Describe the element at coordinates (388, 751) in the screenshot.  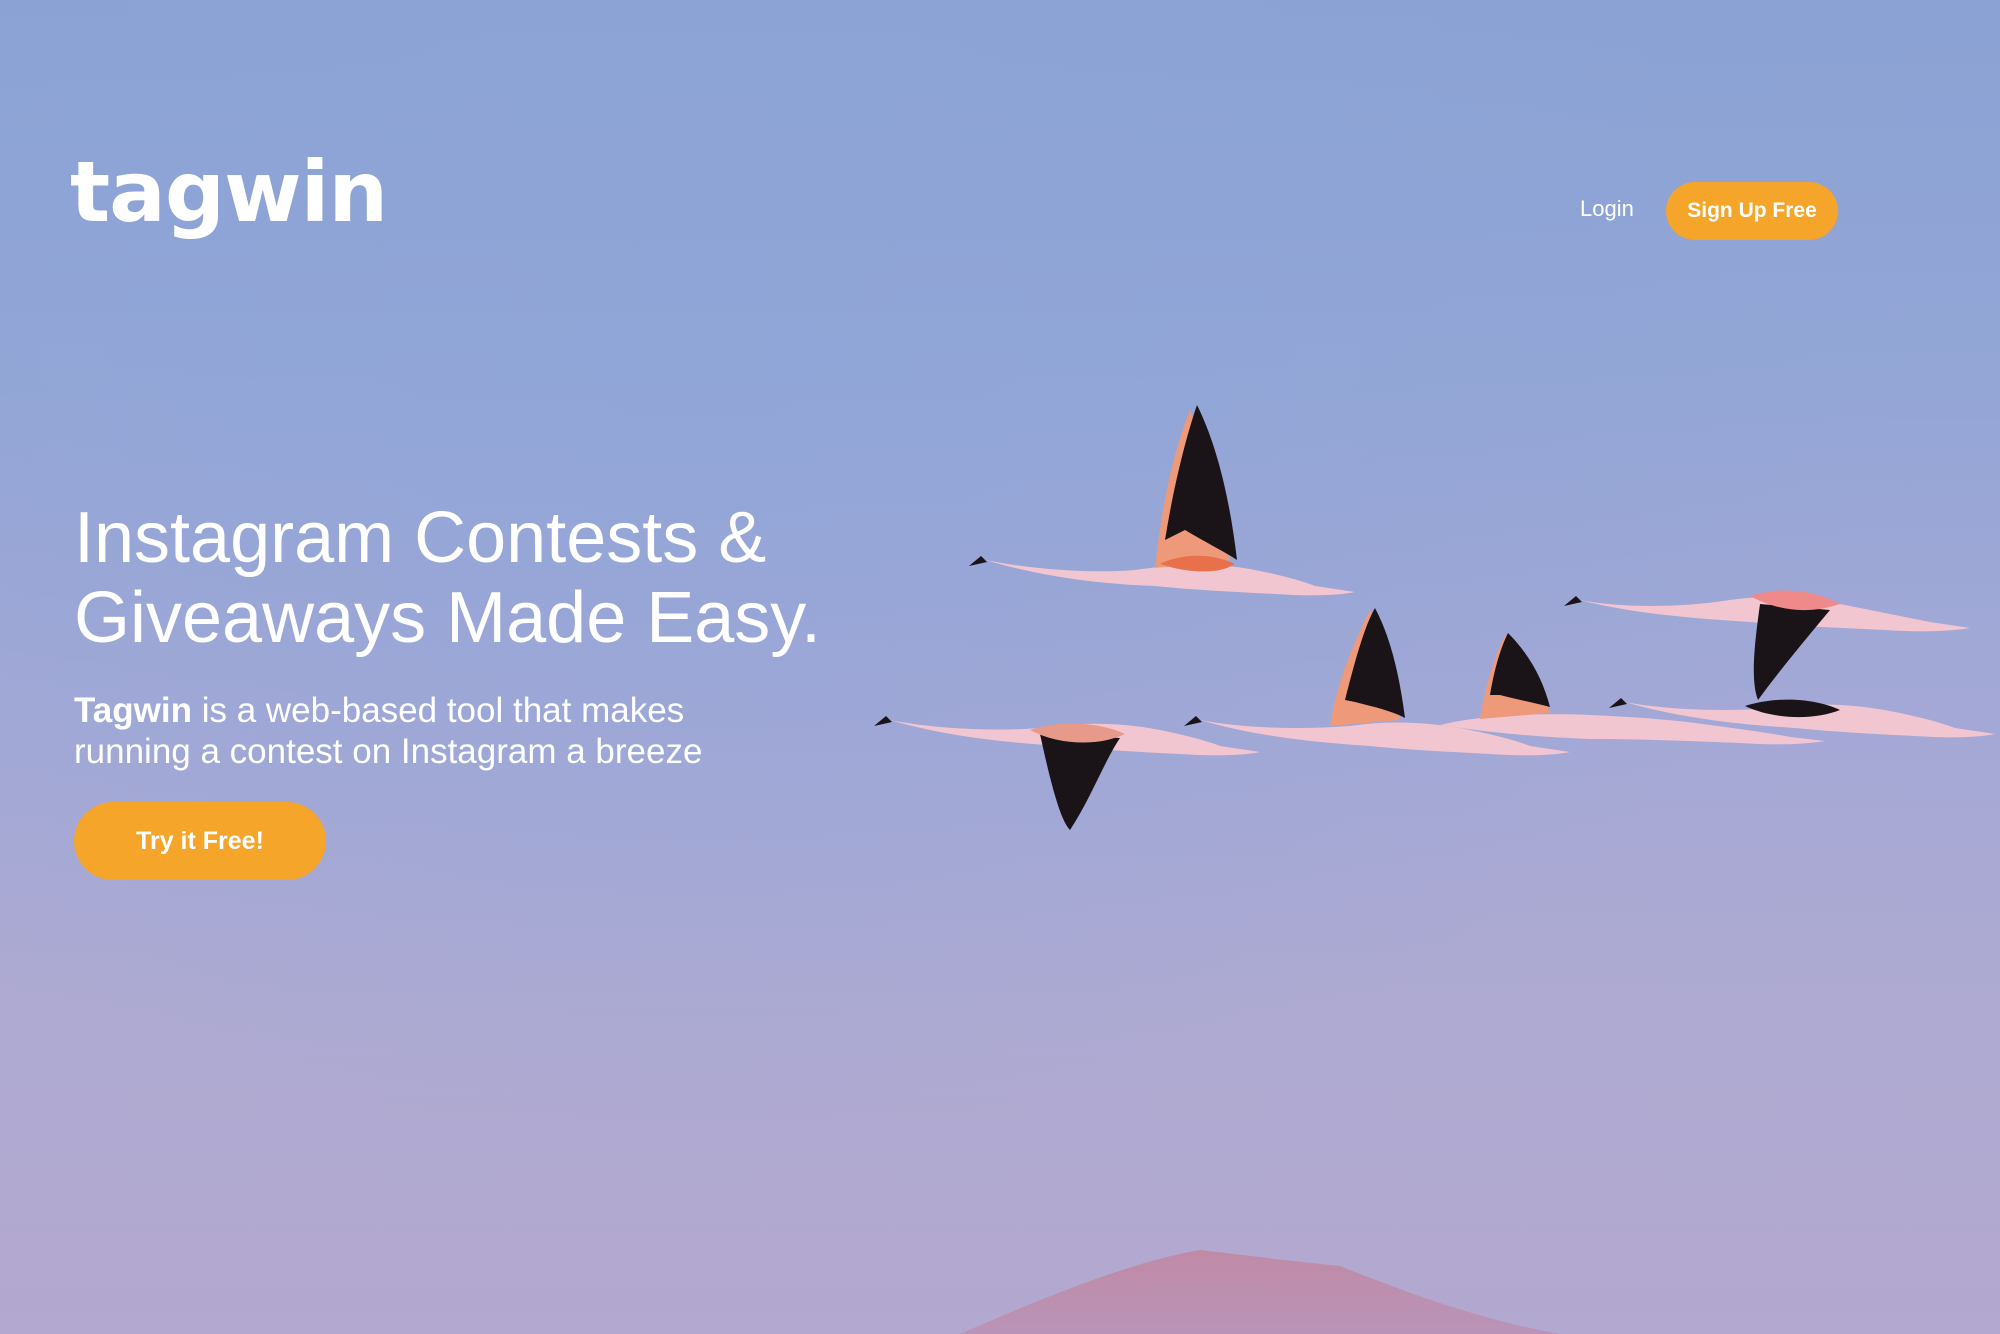
I see `subtext-line-2: running a contest on Instagram a breeze` at that location.